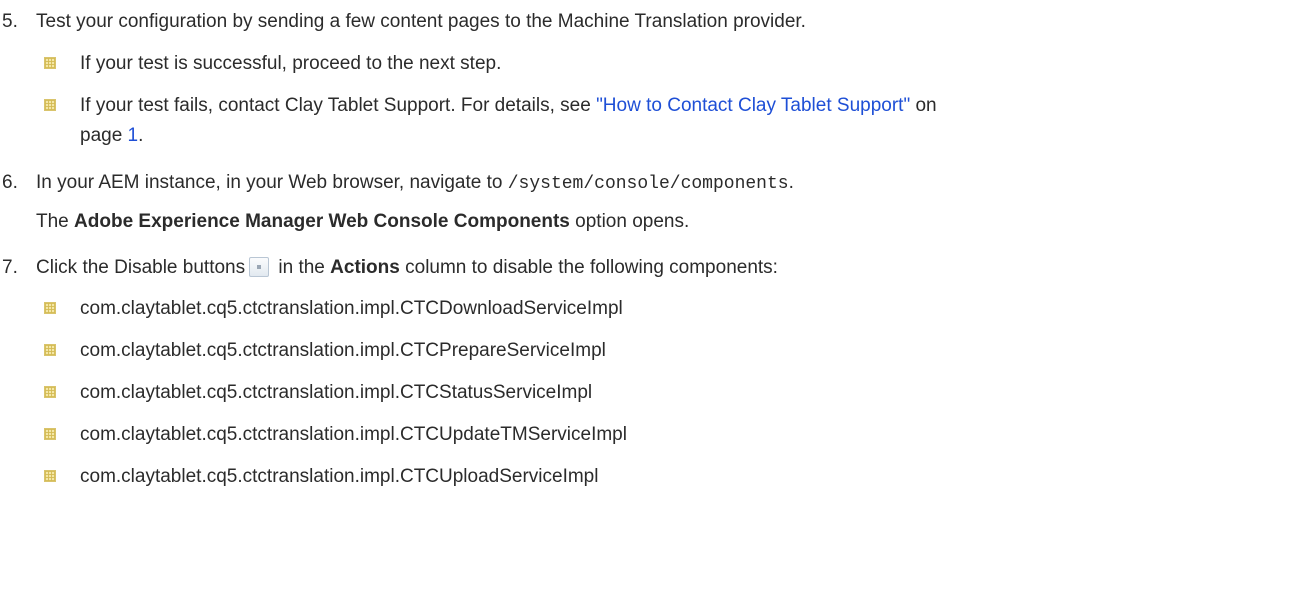  I want to click on bullet-text: page 1., so click(111, 136).